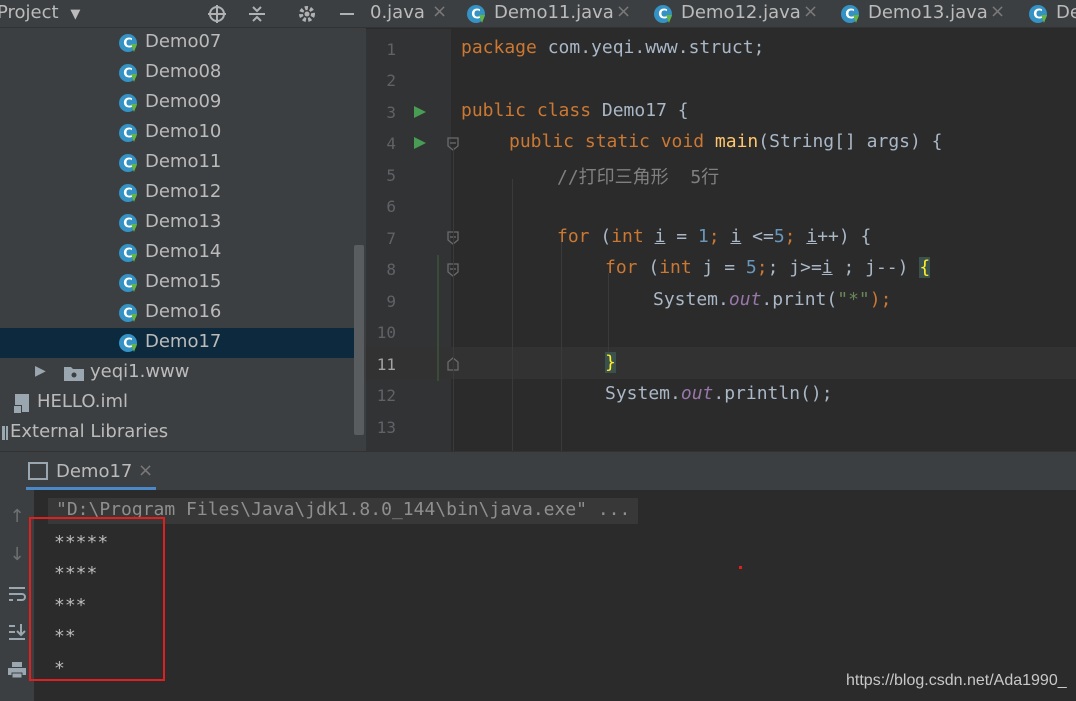 This screenshot has height=701, width=1076. What do you see at coordinates (347, 14) in the screenshot?
I see `minimize-icon` at bounding box center [347, 14].